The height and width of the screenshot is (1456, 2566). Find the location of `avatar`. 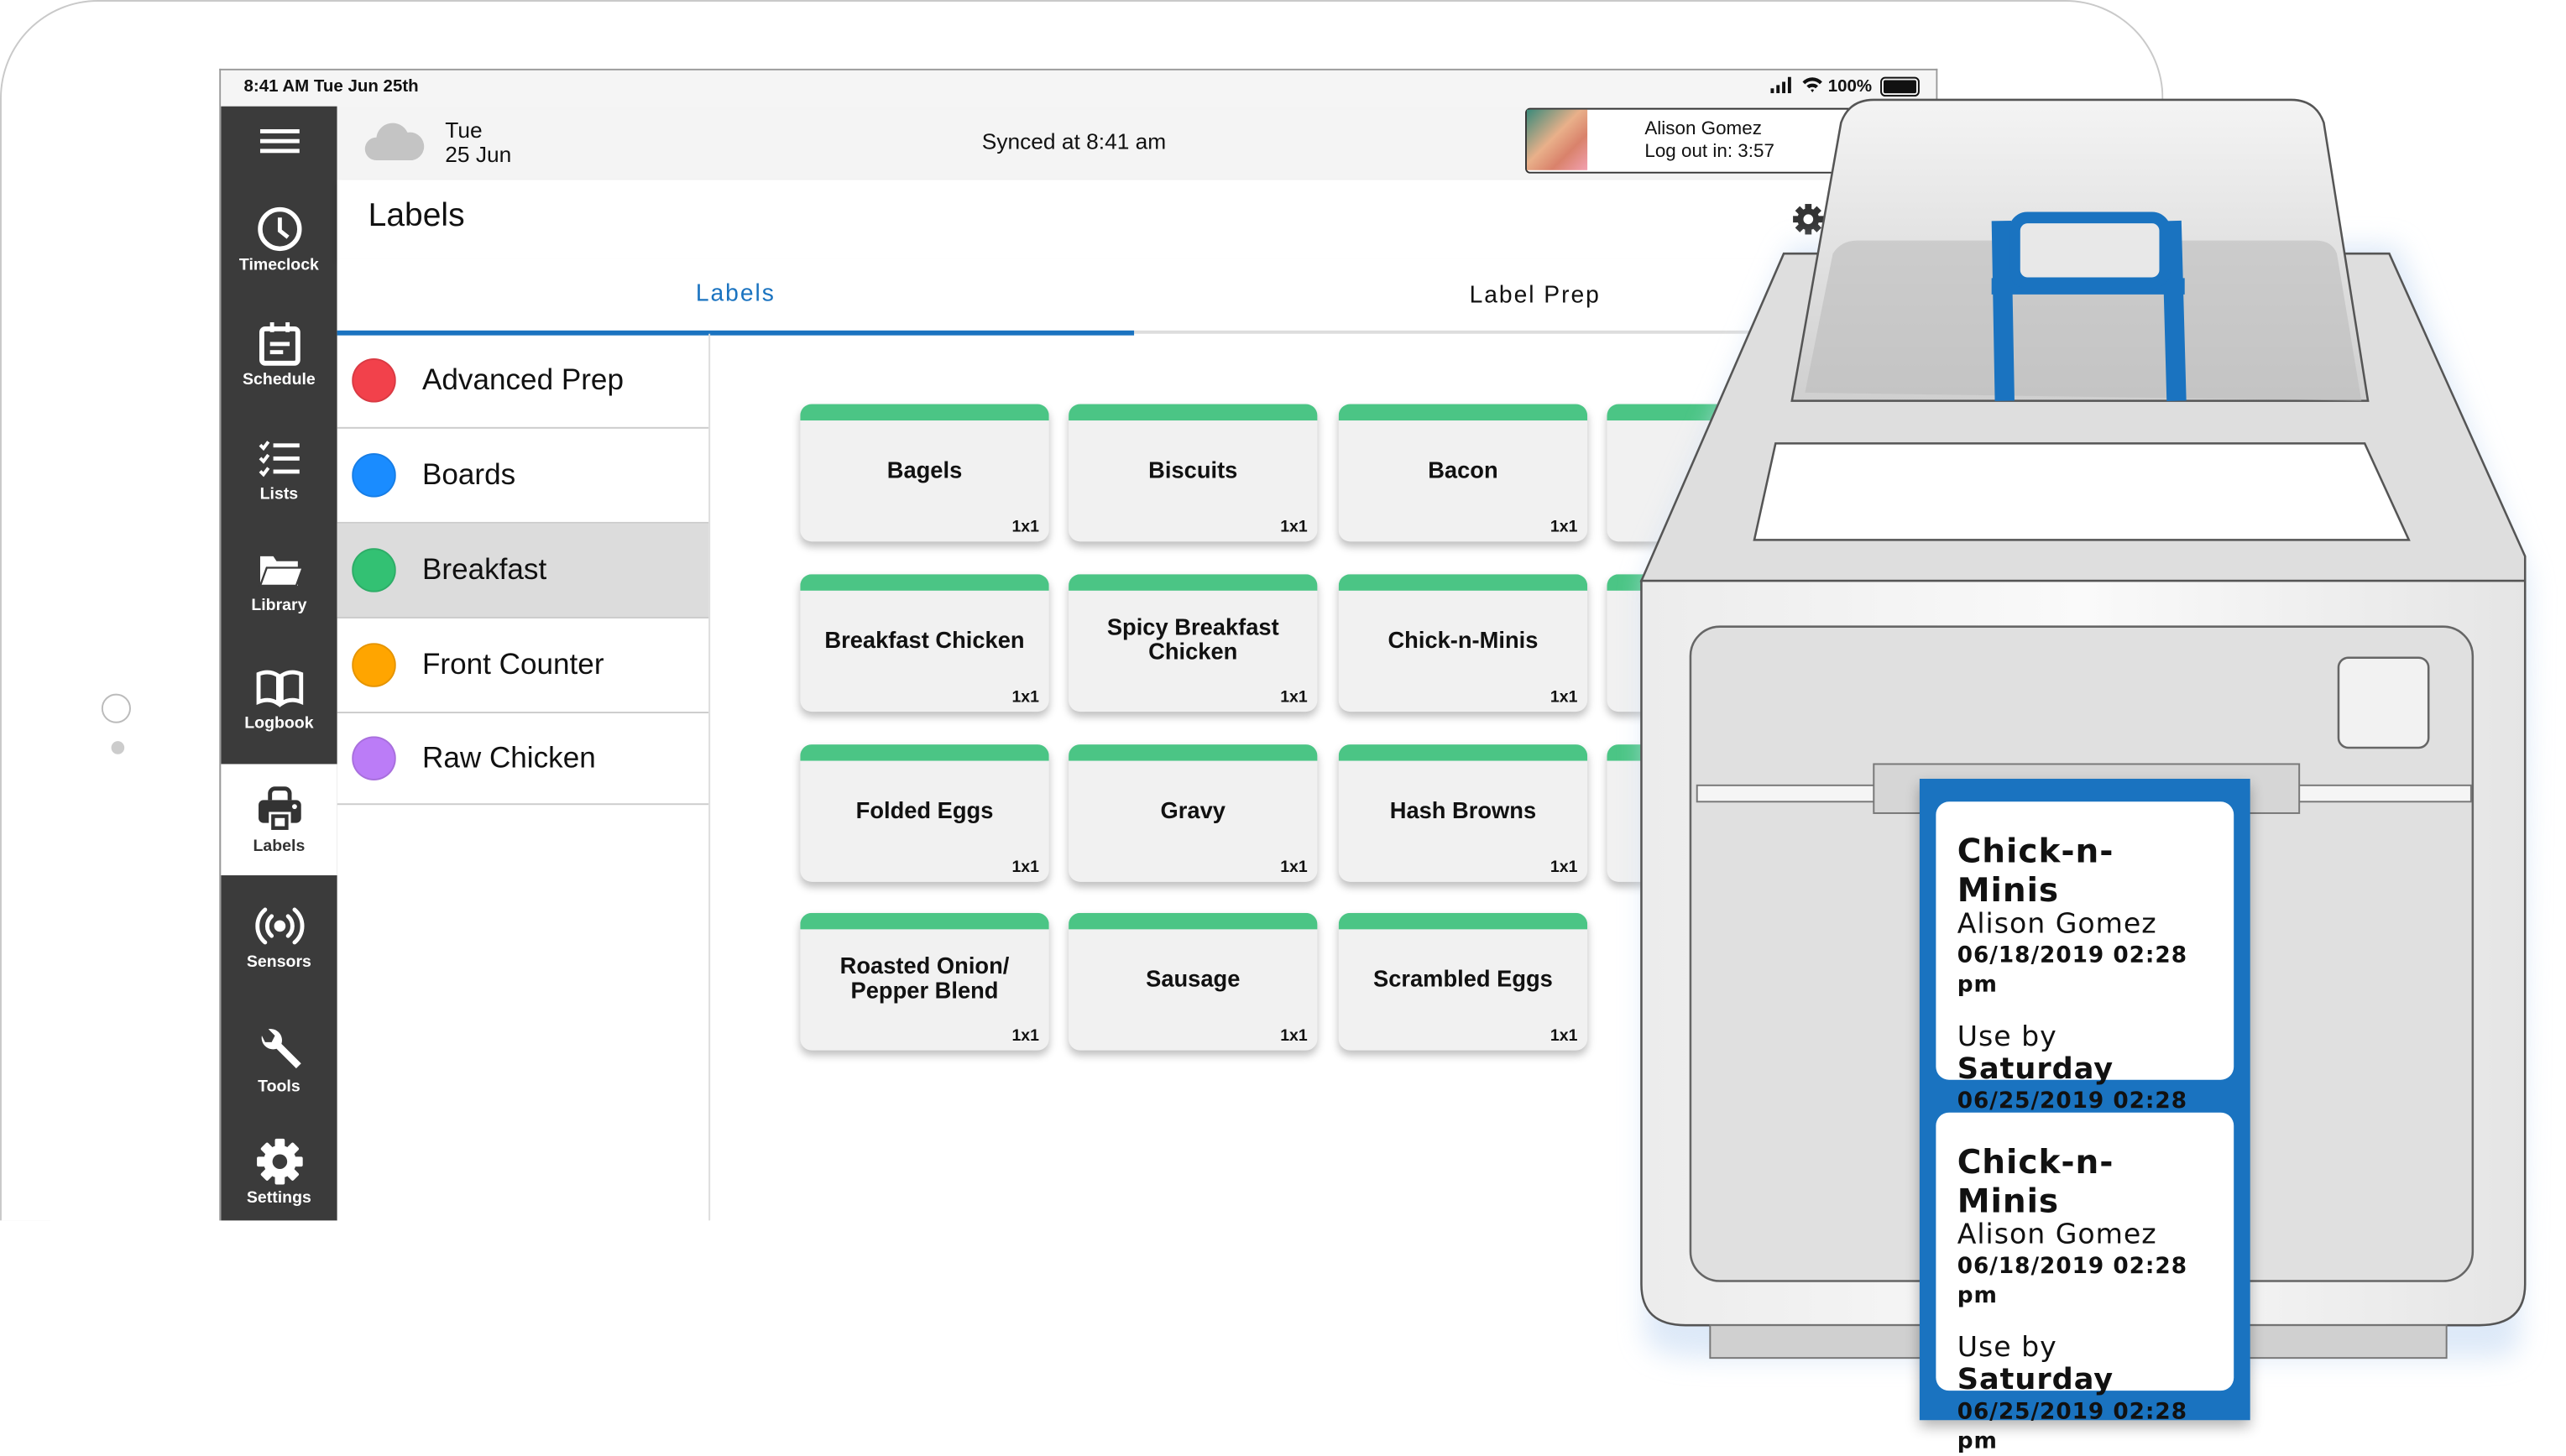

avatar is located at coordinates (1557, 139).